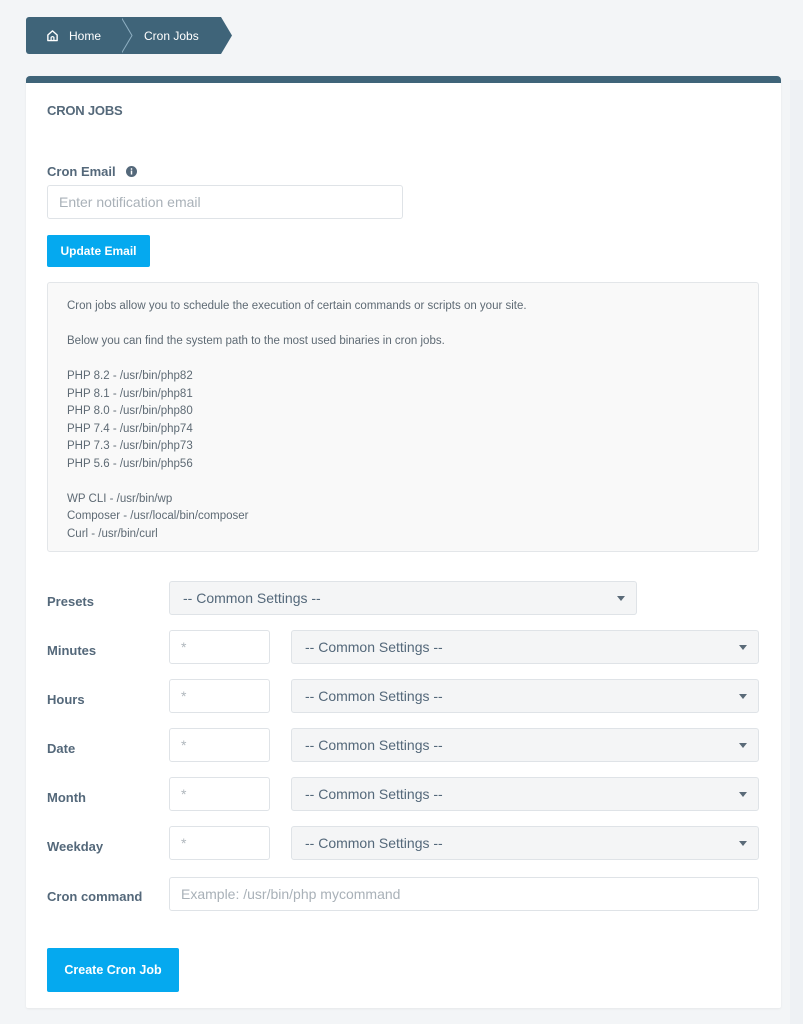  What do you see at coordinates (81, 171) in the screenshot?
I see `cron-email-label-text: Cron Email` at bounding box center [81, 171].